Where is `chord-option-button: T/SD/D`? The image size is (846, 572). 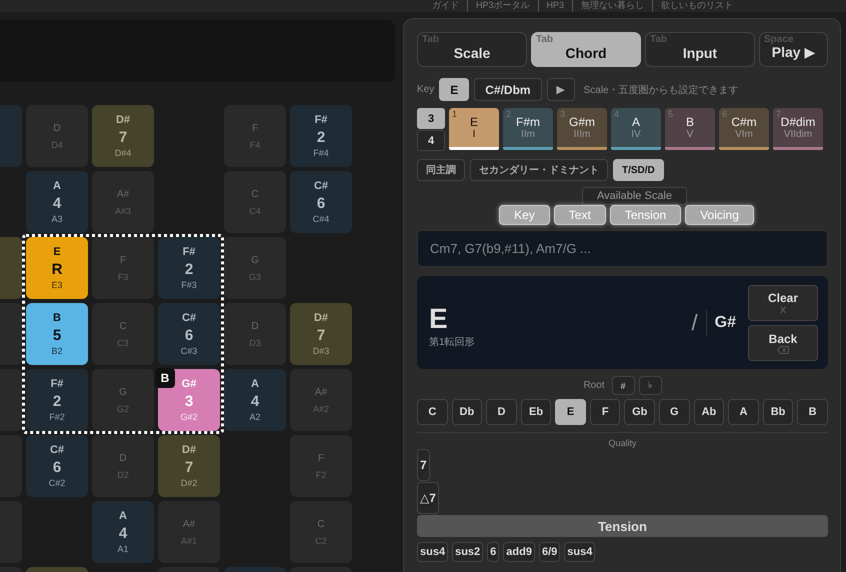 chord-option-button: T/SD/D is located at coordinates (638, 170).